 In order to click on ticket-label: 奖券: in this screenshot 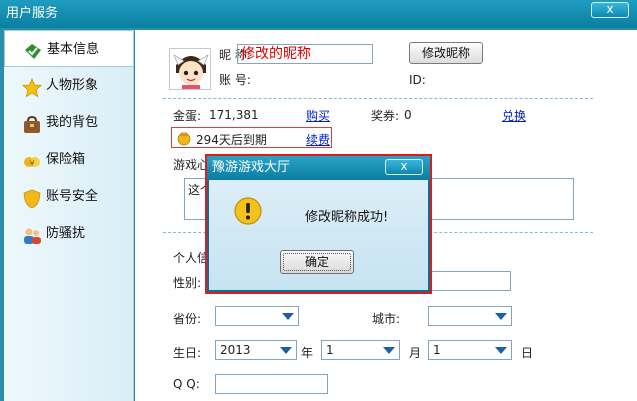, I will do `click(385, 116)`.